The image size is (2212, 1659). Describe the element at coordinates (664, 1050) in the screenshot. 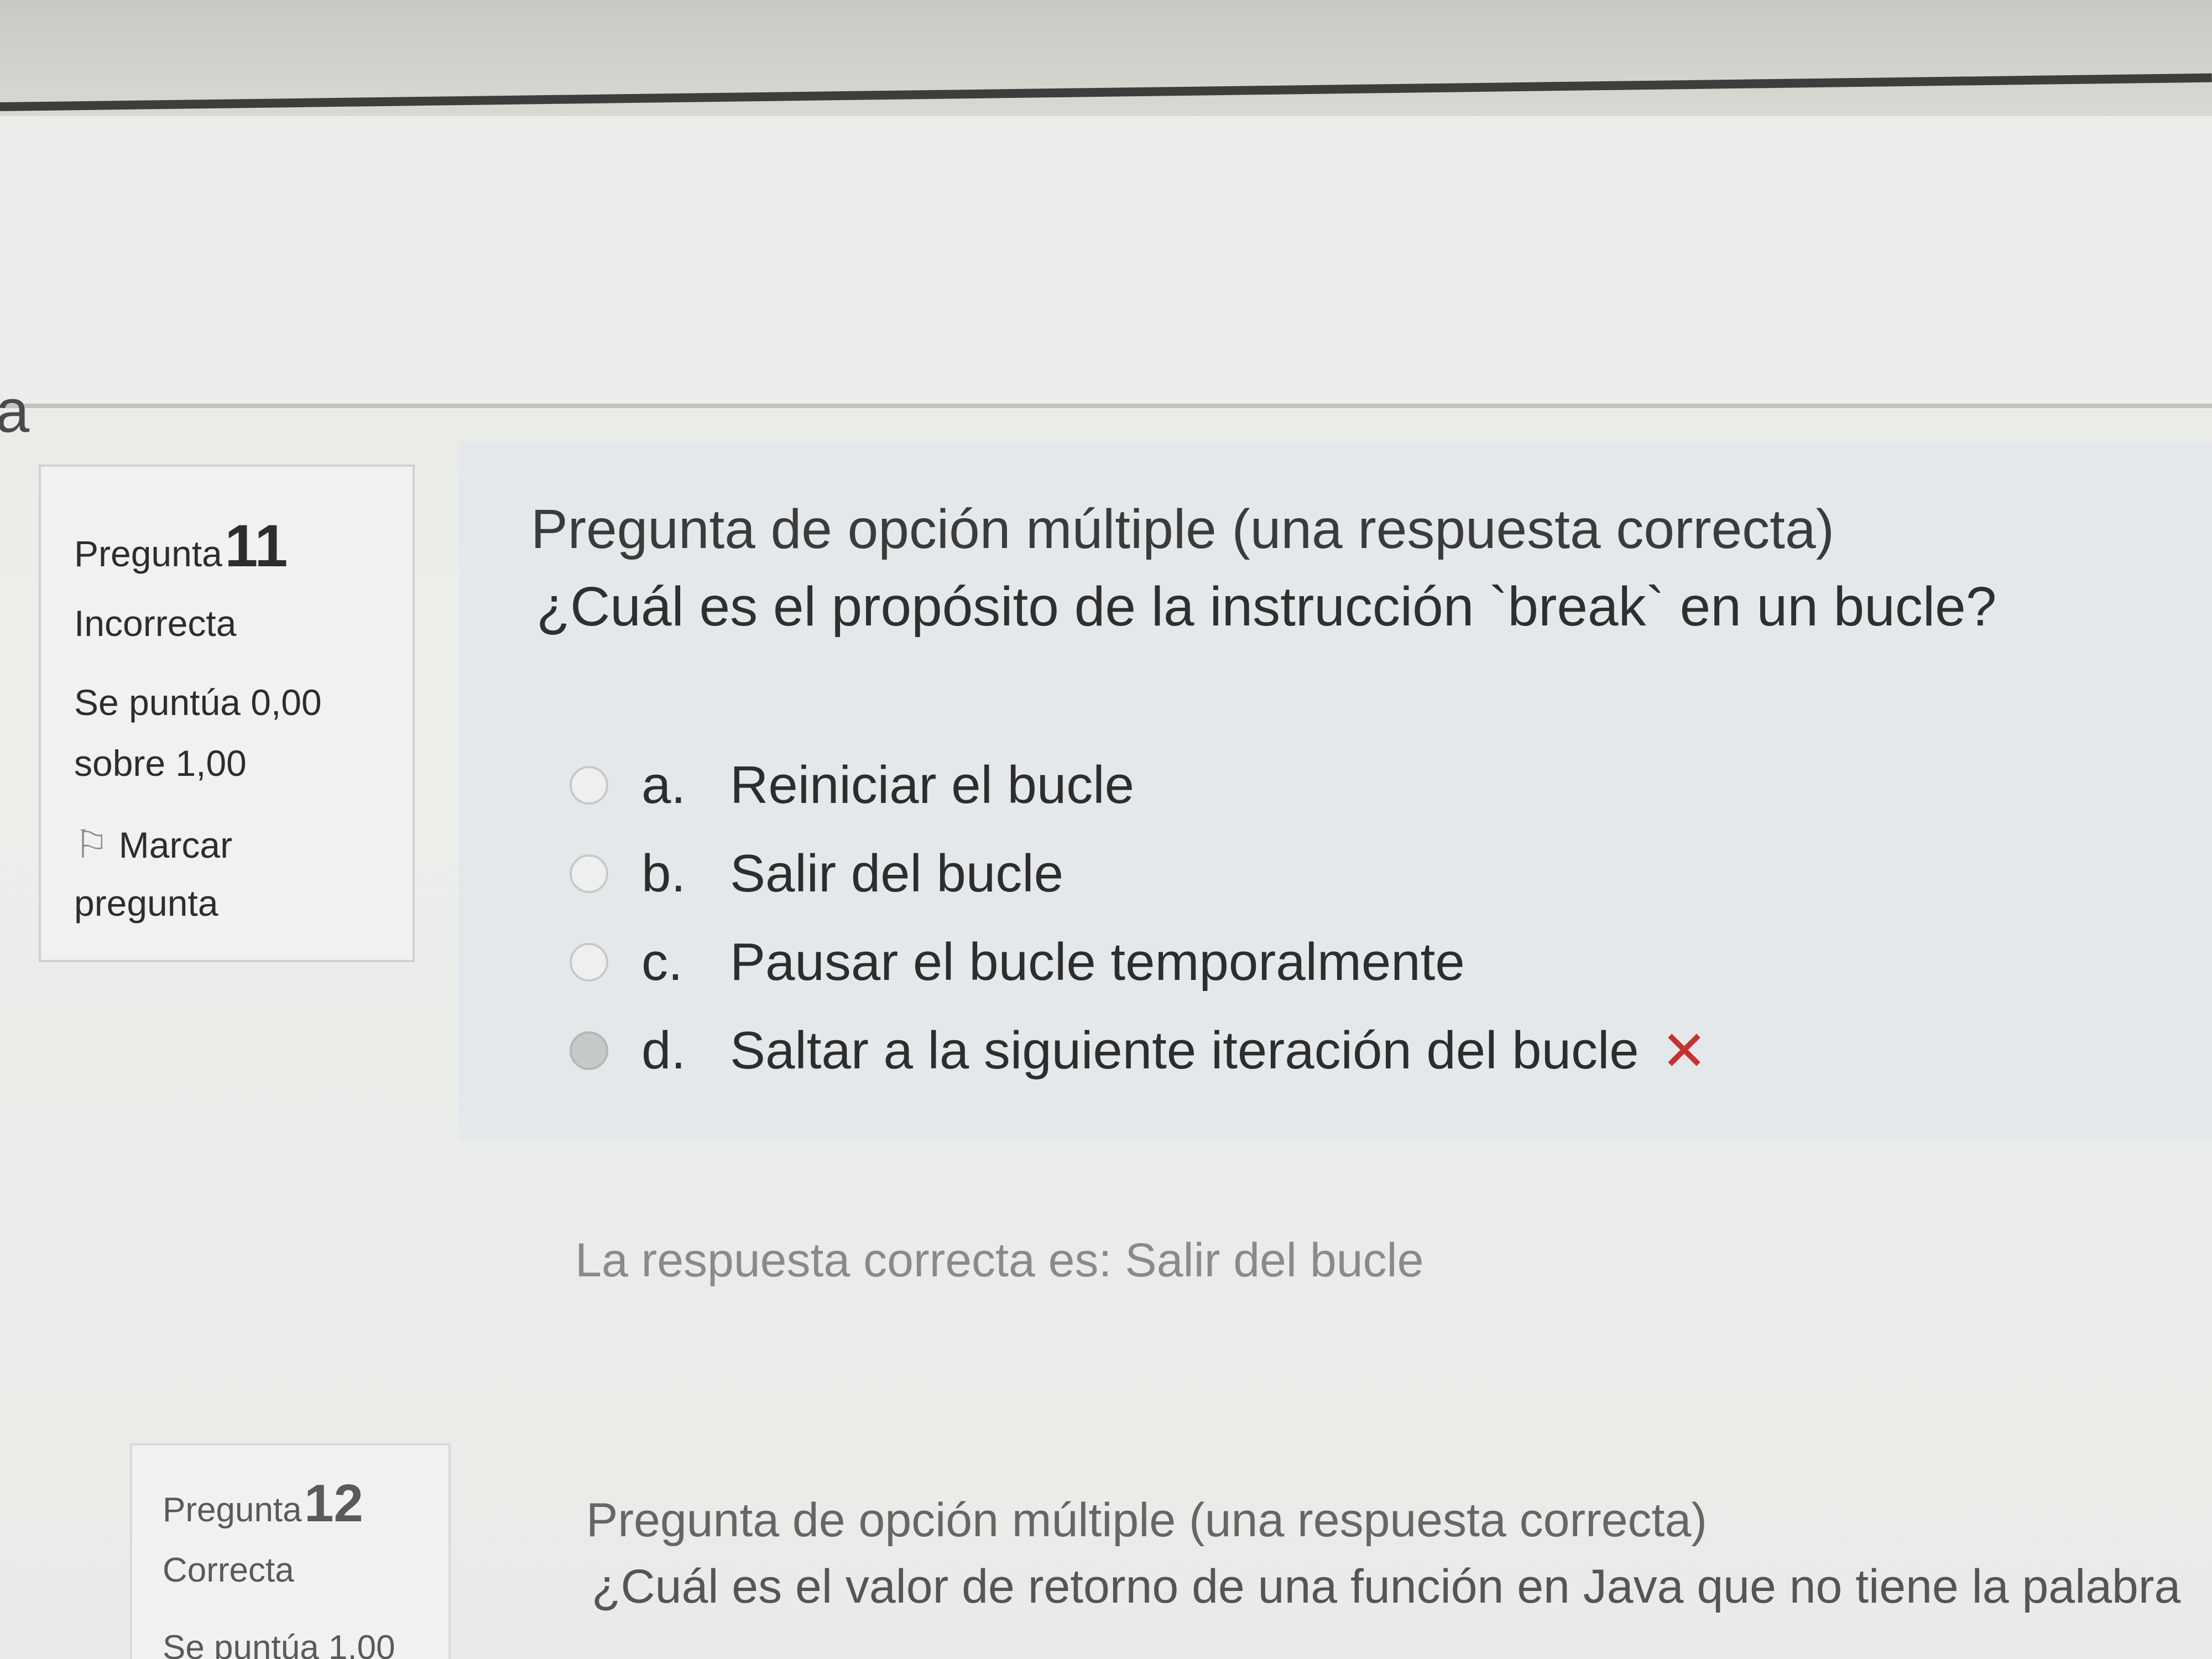

I see `option-letter: d.` at that location.